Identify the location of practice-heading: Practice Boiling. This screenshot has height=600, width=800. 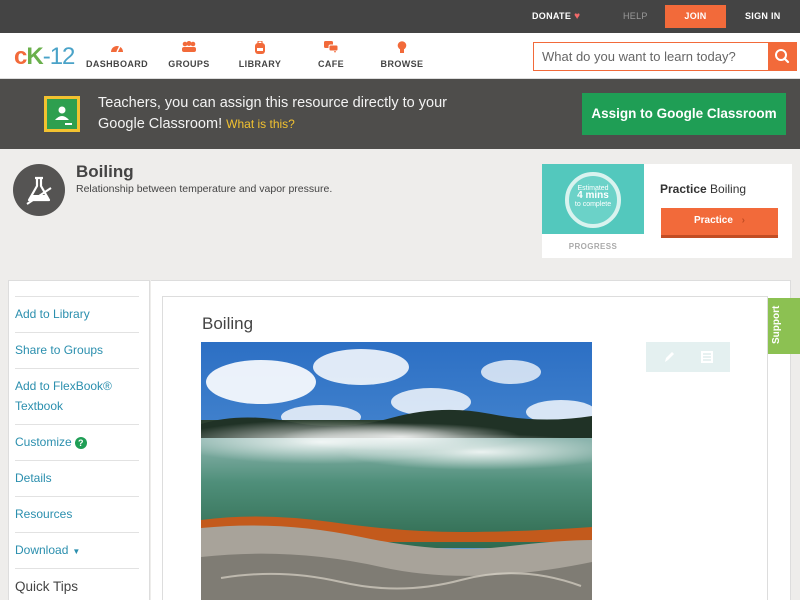
(725, 189).